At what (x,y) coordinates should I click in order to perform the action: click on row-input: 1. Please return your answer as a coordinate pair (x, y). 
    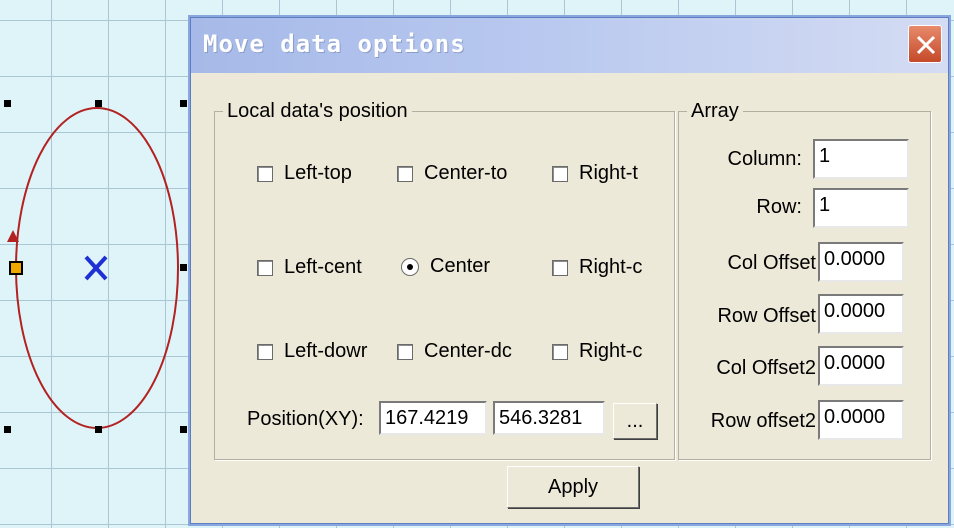
    Looking at the image, I should click on (861, 208).